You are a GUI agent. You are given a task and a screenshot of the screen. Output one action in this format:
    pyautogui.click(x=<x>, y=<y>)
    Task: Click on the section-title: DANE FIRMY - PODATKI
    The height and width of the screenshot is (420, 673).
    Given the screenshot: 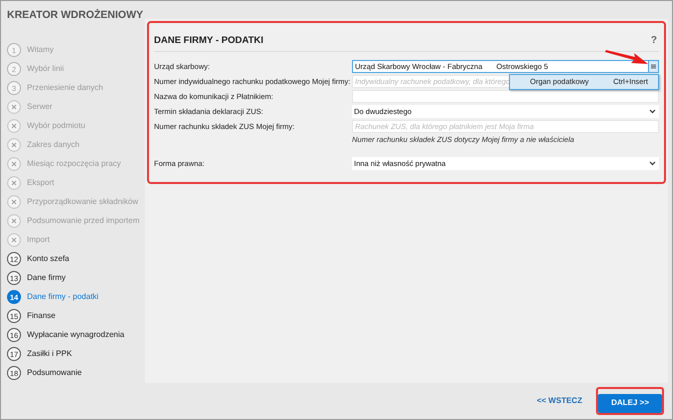 What is the action you would take?
    pyautogui.click(x=209, y=41)
    